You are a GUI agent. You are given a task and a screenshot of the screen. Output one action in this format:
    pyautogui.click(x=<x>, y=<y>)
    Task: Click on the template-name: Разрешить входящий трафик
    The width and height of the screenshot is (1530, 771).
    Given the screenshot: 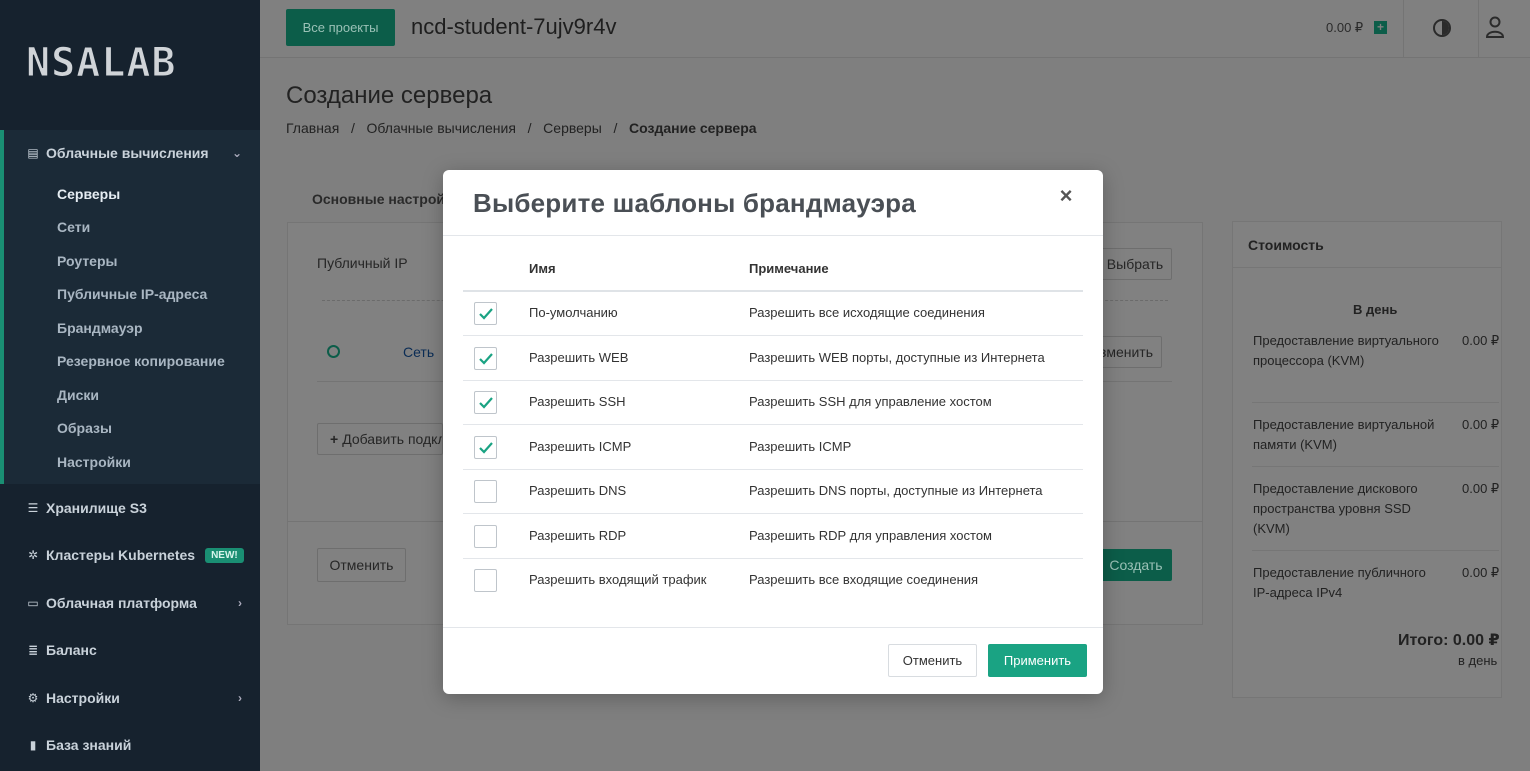 What is the action you would take?
    pyautogui.click(x=618, y=579)
    